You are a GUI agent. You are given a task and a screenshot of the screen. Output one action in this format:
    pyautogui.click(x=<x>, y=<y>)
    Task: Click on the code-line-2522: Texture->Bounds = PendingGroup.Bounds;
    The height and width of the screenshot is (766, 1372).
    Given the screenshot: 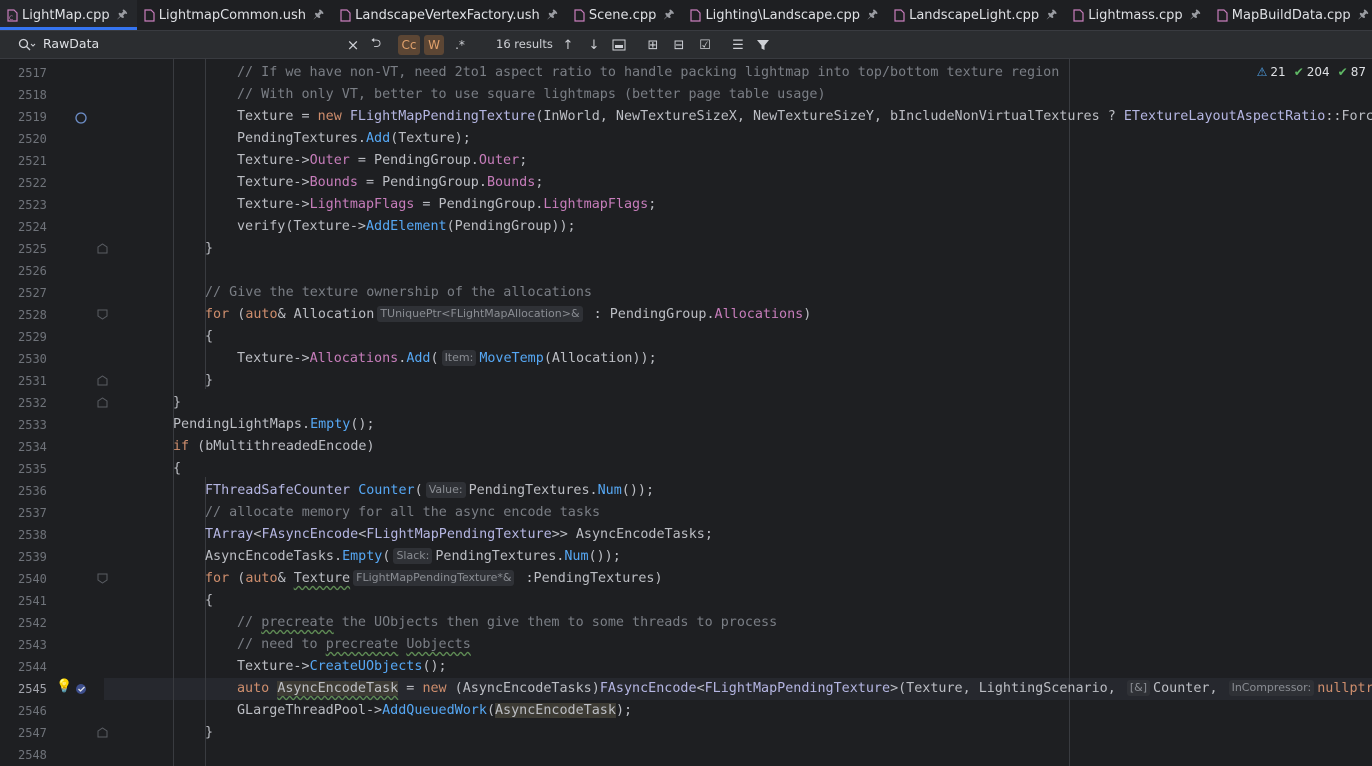 What is the action you would take?
    pyautogui.click(x=390, y=183)
    